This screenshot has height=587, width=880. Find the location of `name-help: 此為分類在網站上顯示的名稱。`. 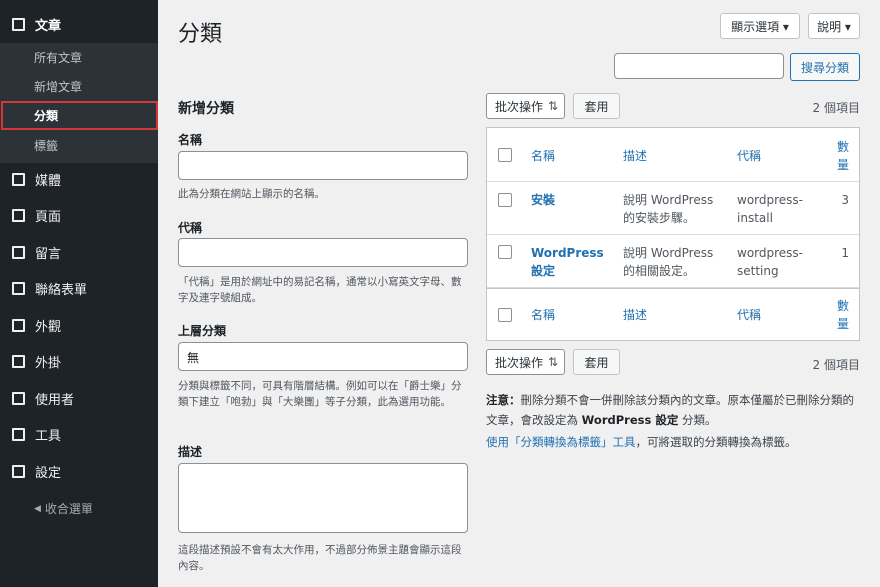

name-help: 此為分類在網站上顯示的名稱。 is located at coordinates (251, 194).